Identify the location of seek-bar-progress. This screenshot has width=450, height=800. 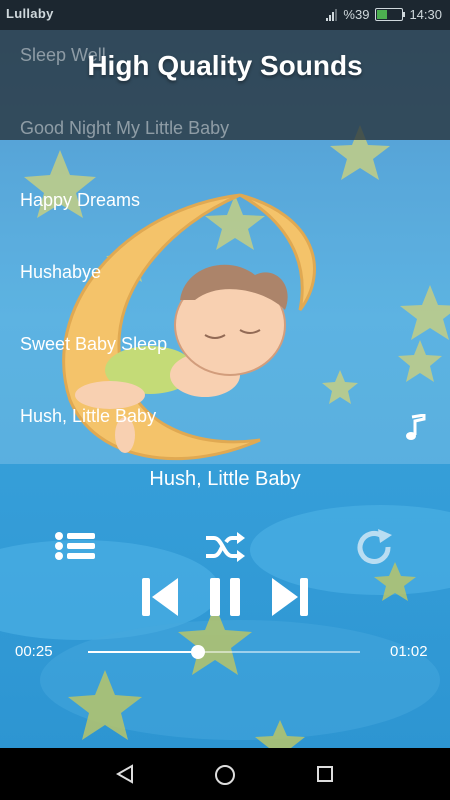
(143, 652).